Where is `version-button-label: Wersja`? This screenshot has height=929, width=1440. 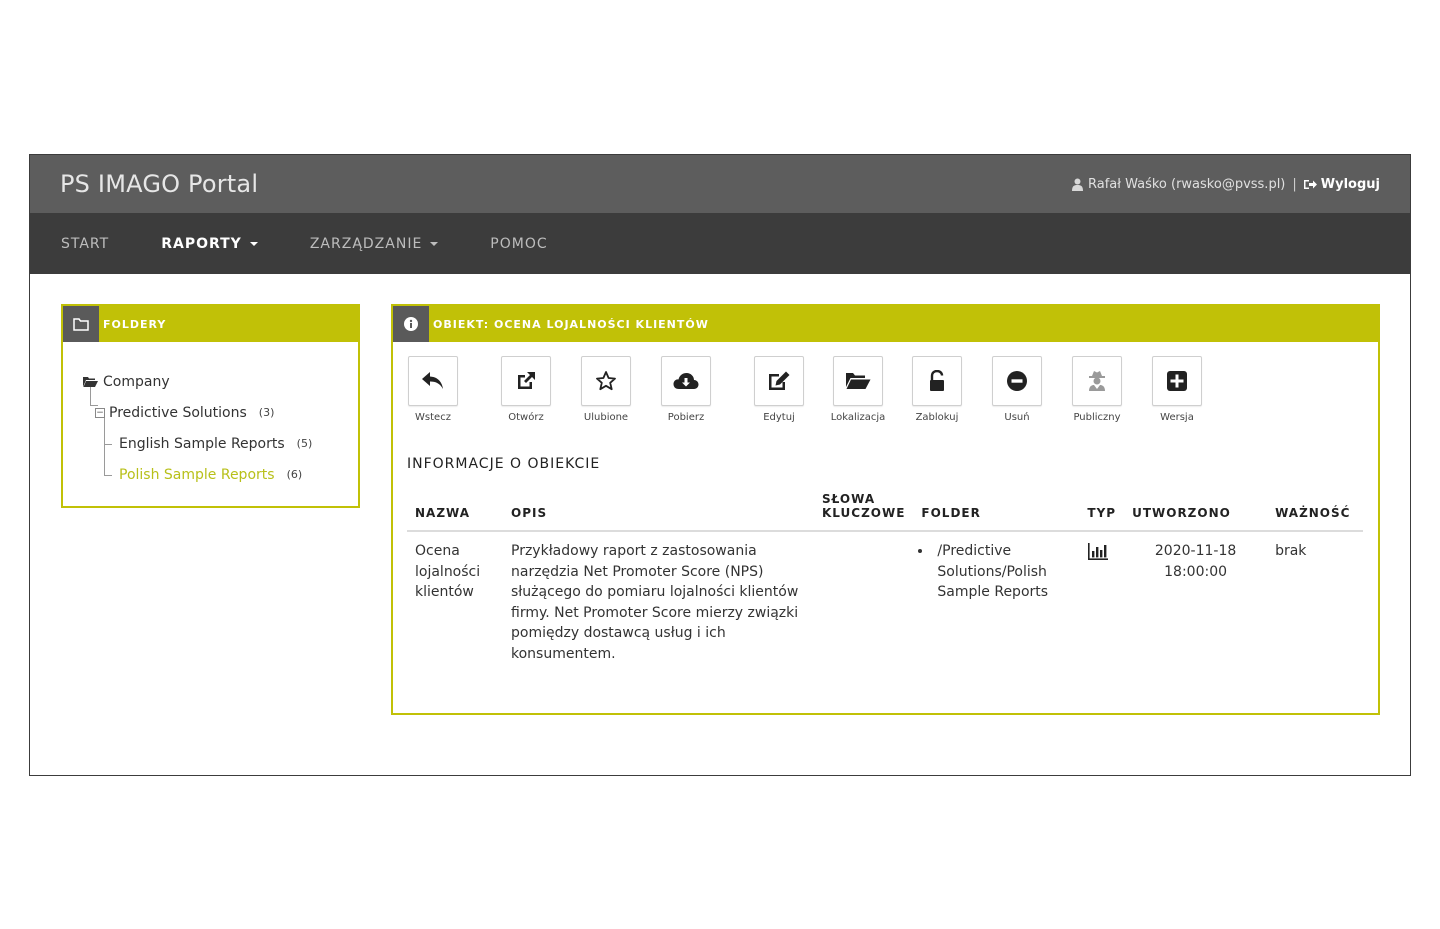 version-button-label: Wersja is located at coordinates (1177, 417).